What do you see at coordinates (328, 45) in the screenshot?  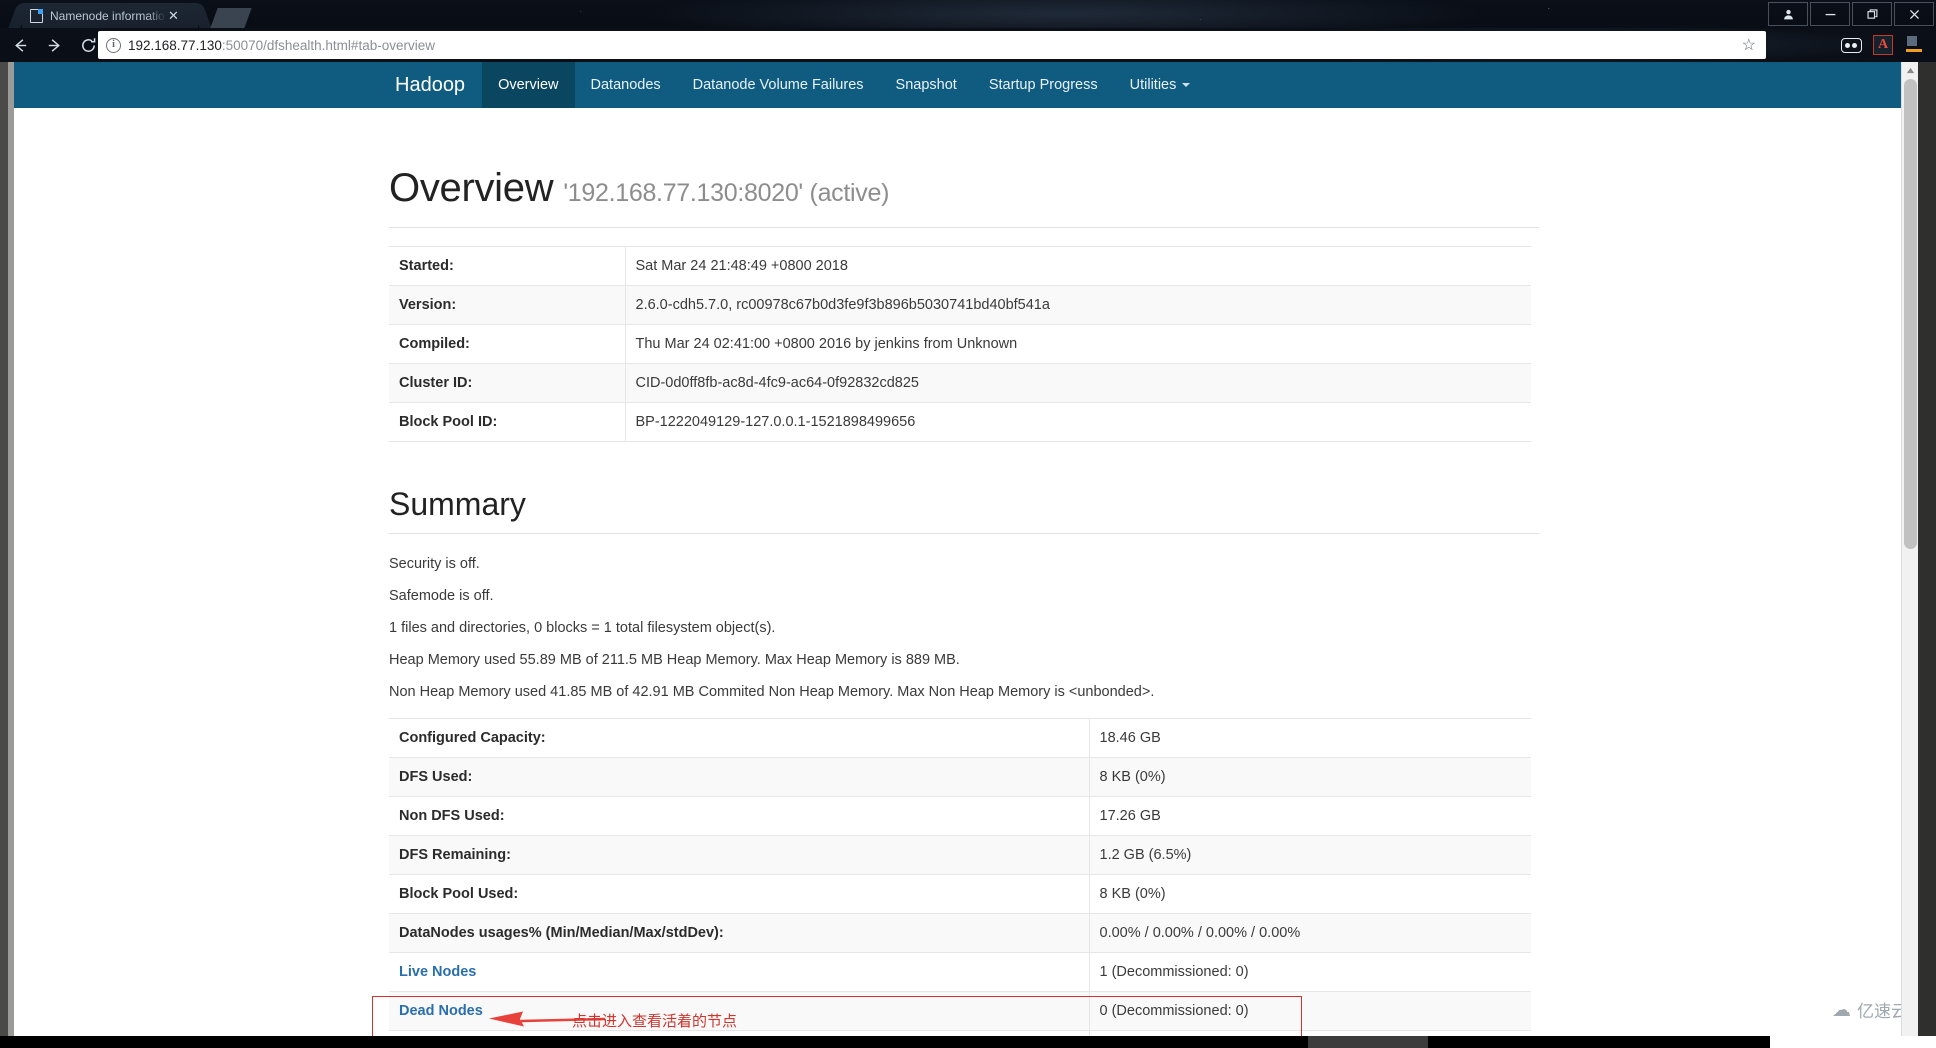 I see `url-path: :50070/dfshealth.html#tab-overview` at bounding box center [328, 45].